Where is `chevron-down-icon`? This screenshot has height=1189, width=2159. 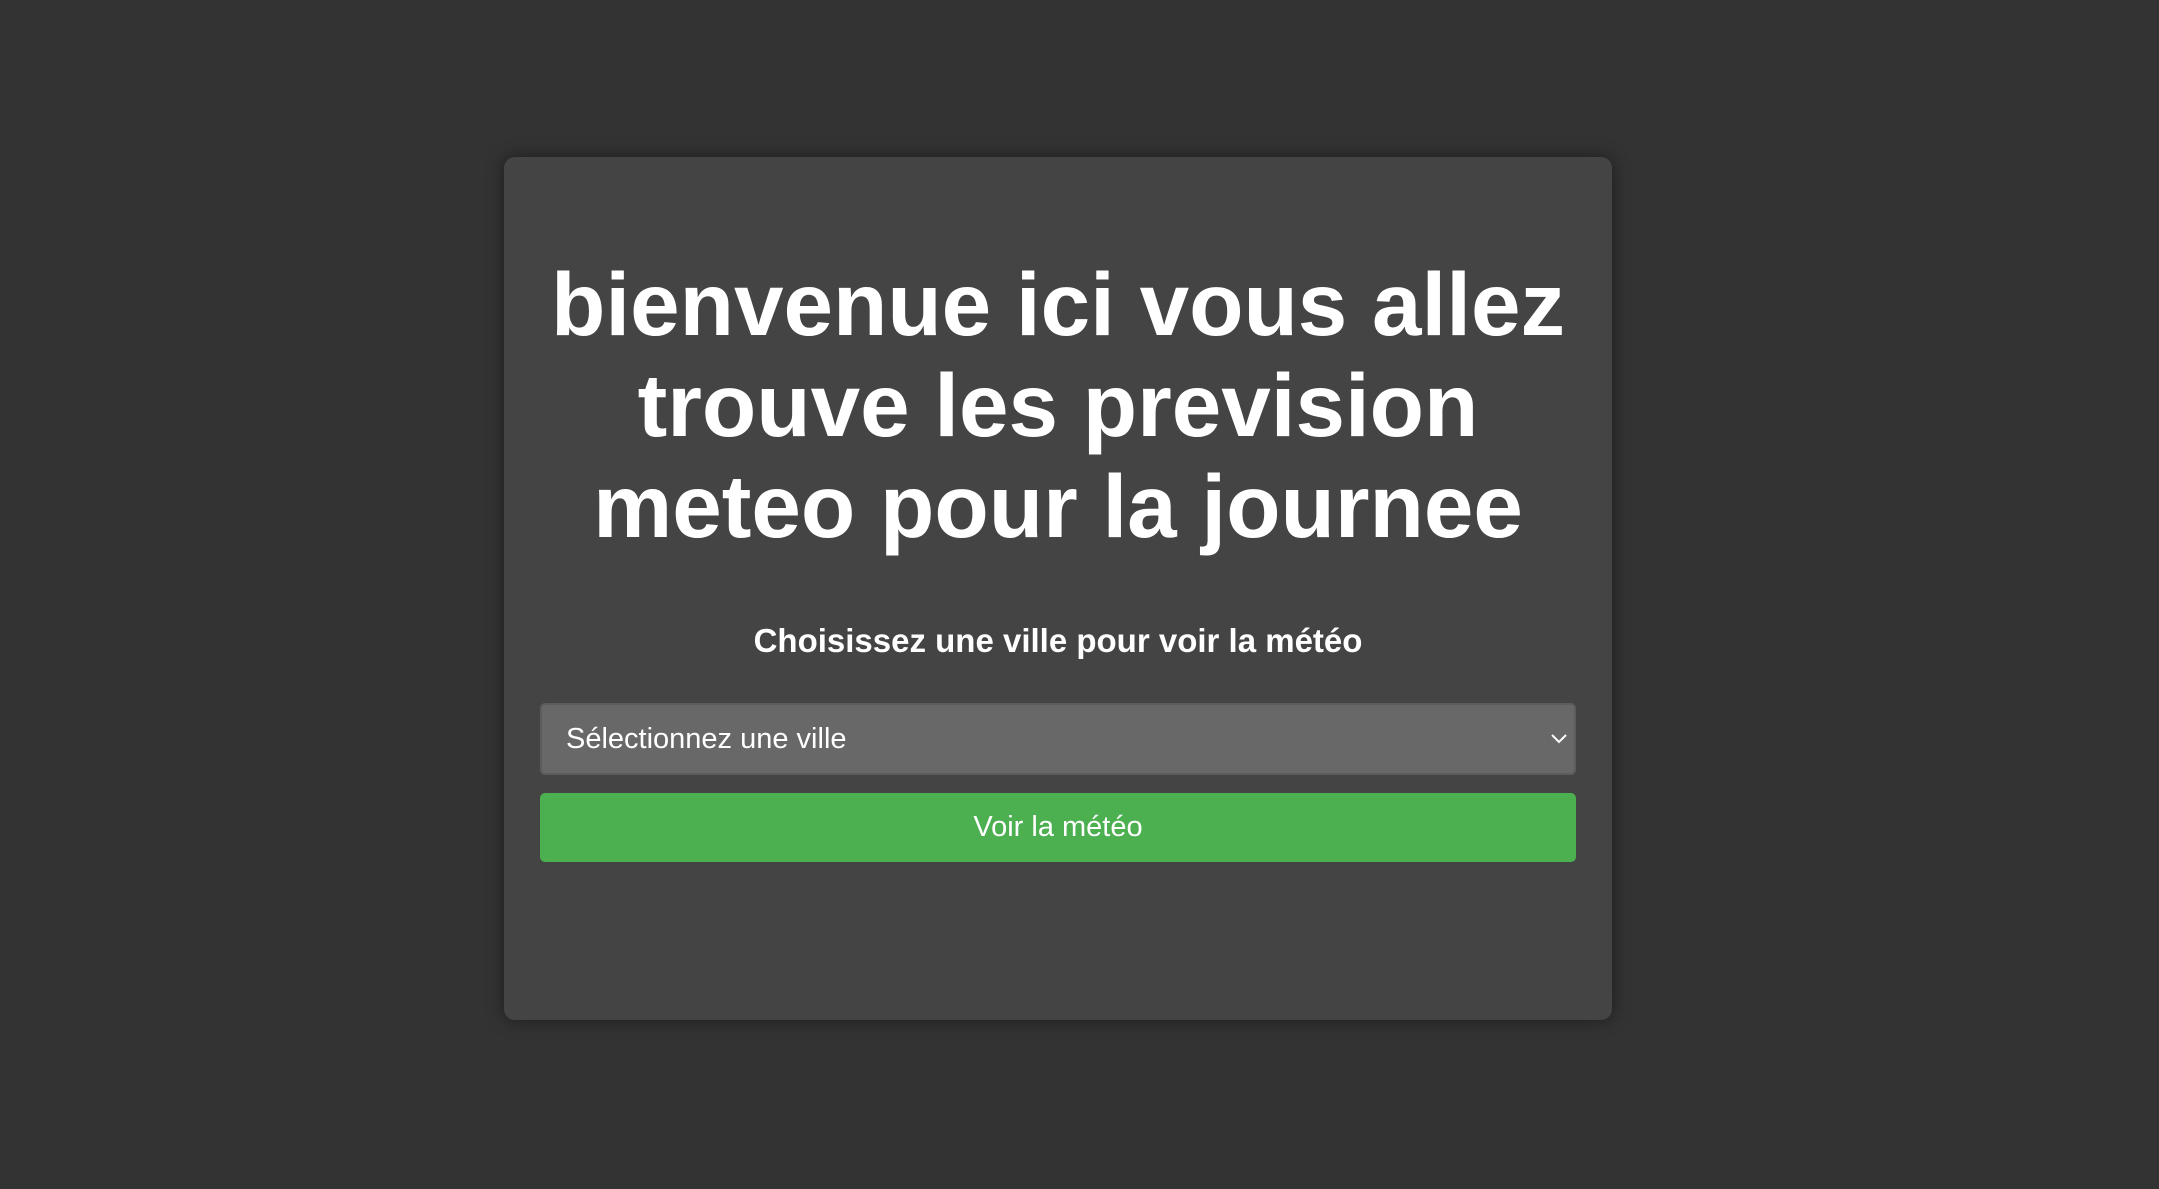 chevron-down-icon is located at coordinates (1559, 738).